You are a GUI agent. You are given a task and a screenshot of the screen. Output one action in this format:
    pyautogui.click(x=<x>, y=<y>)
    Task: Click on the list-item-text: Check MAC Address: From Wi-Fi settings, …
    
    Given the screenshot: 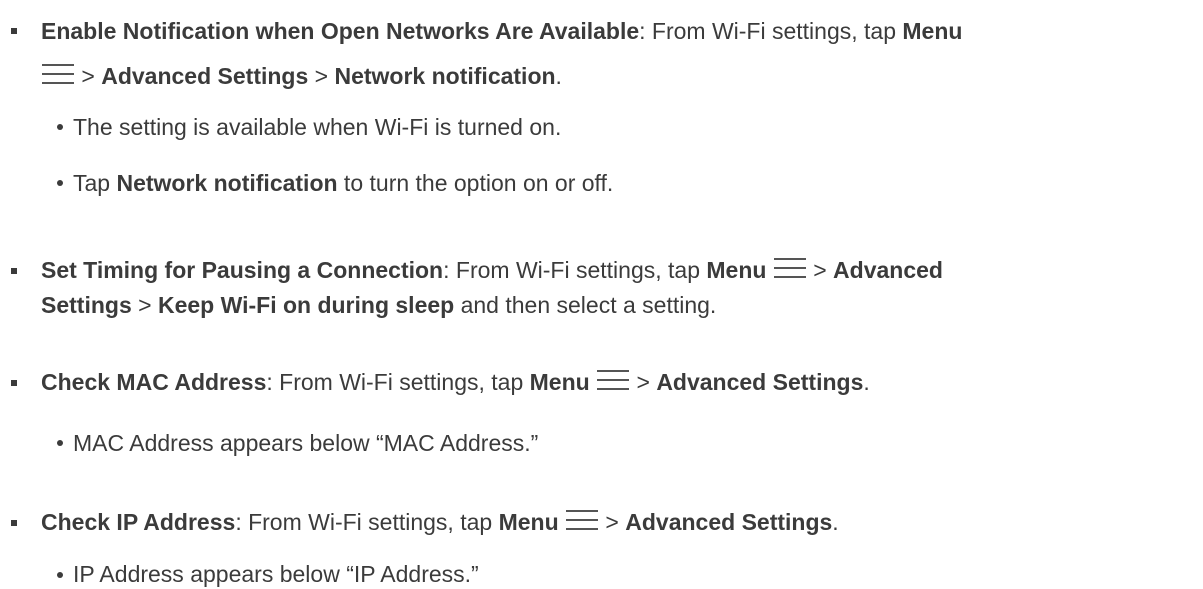 What is the action you would take?
    pyautogui.click(x=455, y=382)
    